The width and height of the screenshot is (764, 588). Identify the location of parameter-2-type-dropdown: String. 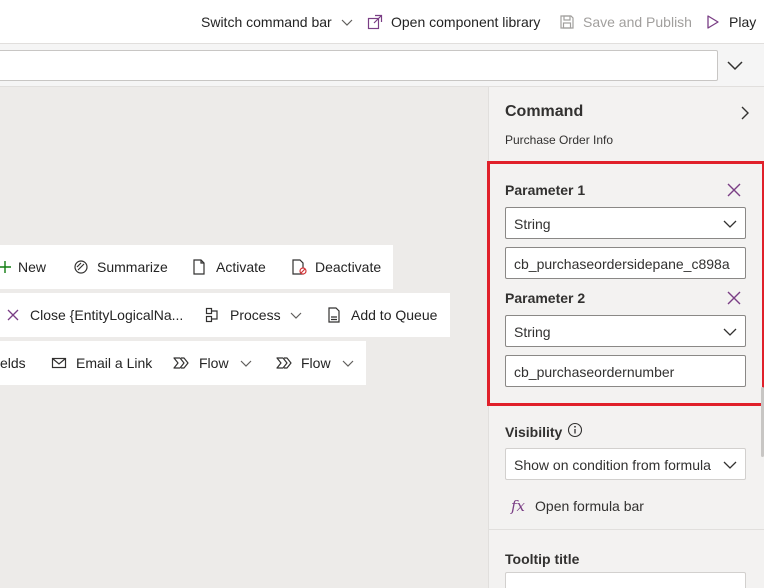
(625, 331).